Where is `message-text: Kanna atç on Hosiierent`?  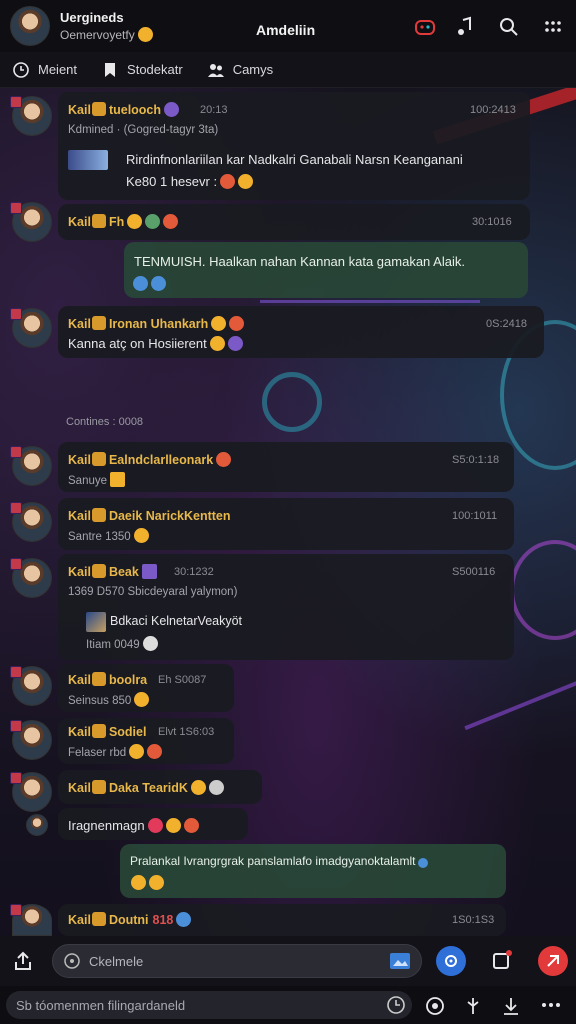
message-text: Kanna atç on Hosiierent is located at coordinates (155, 343).